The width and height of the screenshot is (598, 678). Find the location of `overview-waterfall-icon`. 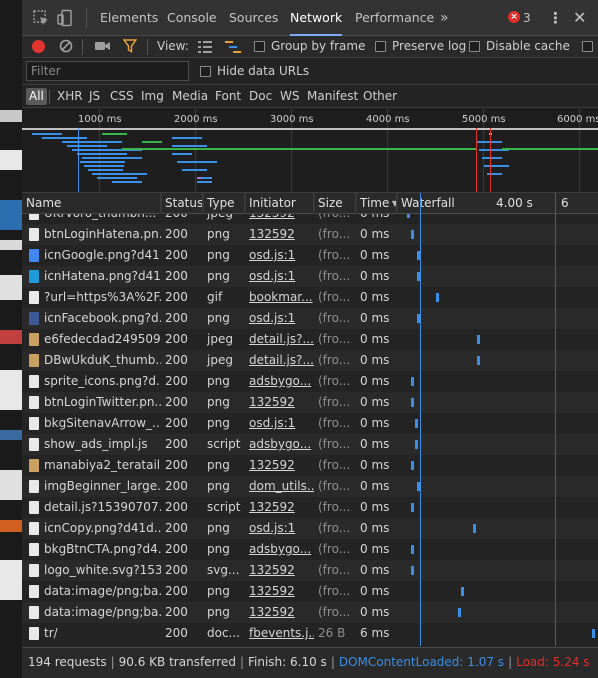

overview-waterfall-icon is located at coordinates (233, 47).